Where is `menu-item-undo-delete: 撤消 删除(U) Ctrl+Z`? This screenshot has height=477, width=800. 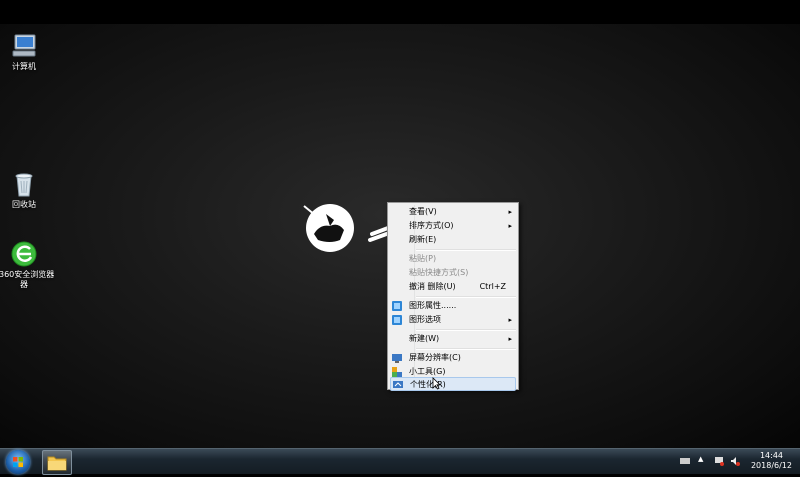 menu-item-undo-delete: 撤消 删除(U) Ctrl+Z is located at coordinates (453, 287).